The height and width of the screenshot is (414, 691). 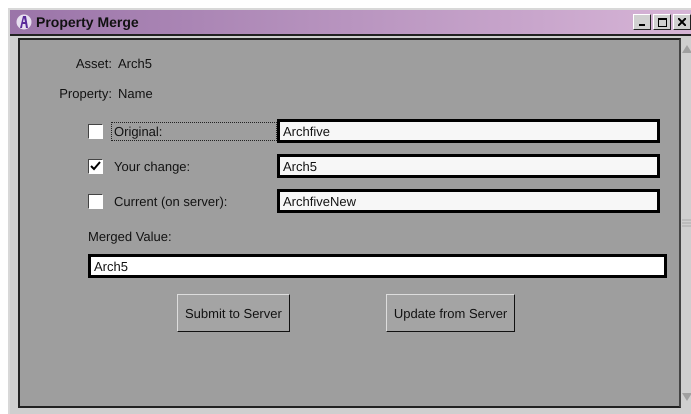 I want to click on close-button, so click(x=682, y=22).